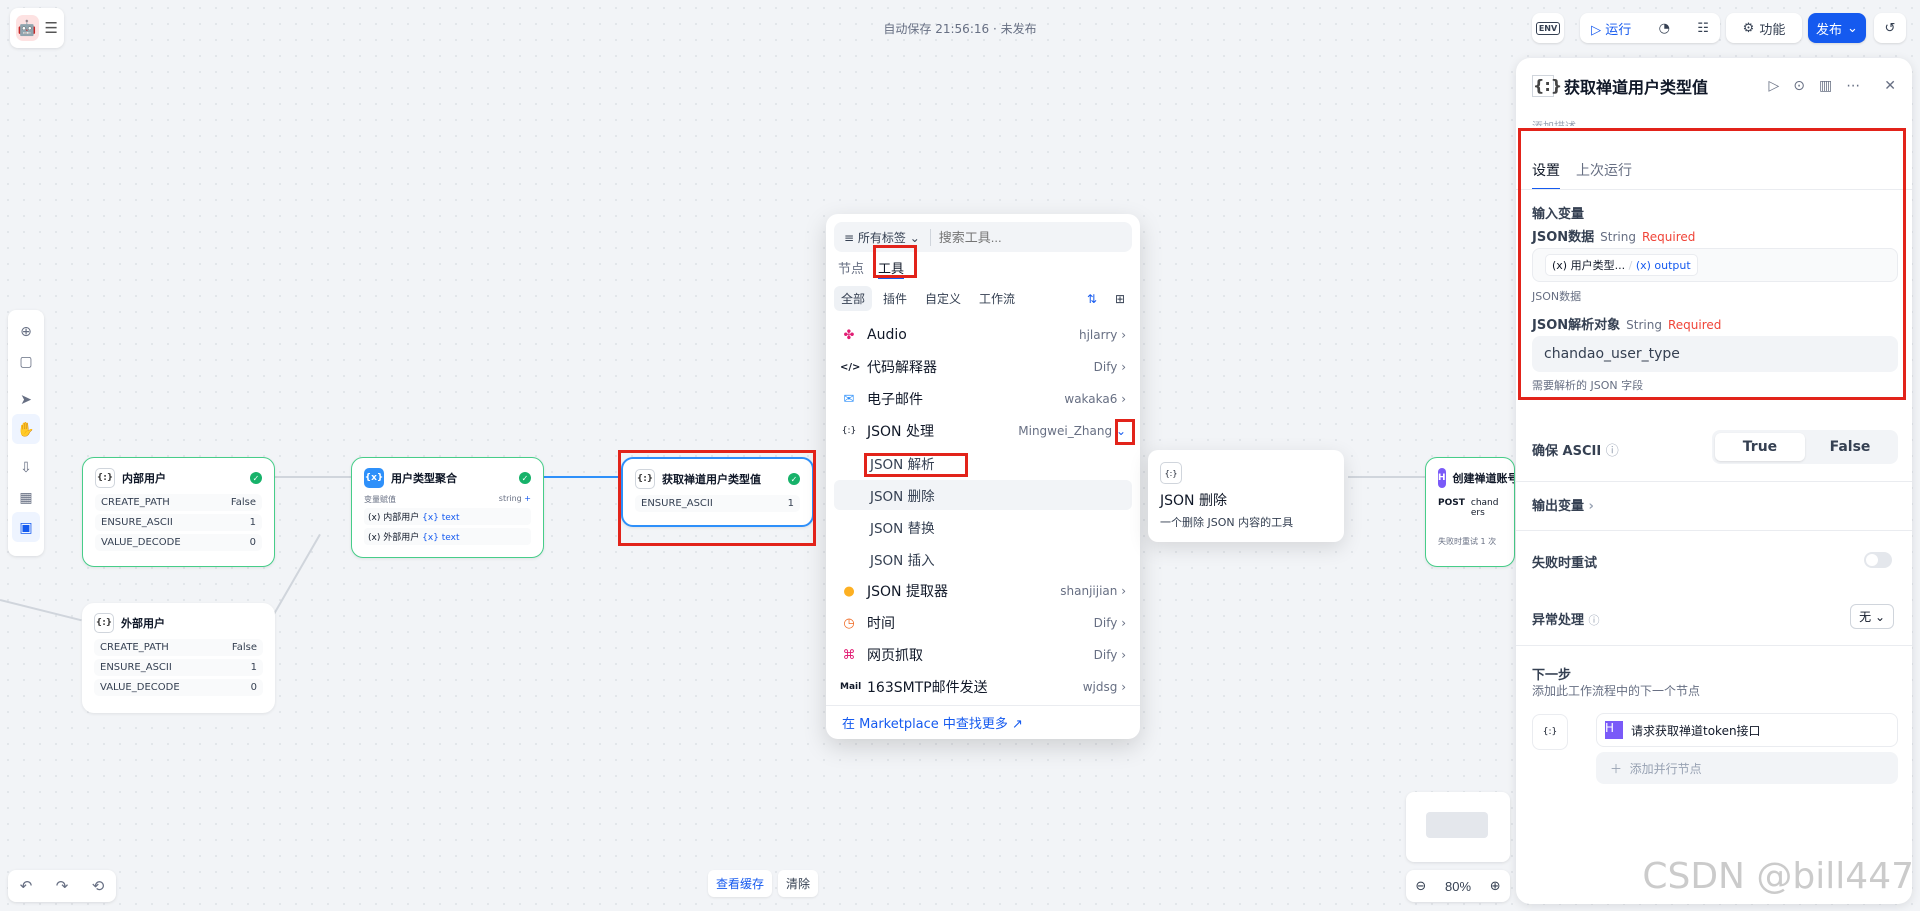  Describe the element at coordinates (1715, 265) in the screenshot. I see `json-data-input: (x) 用户类型... / (x) output` at that location.